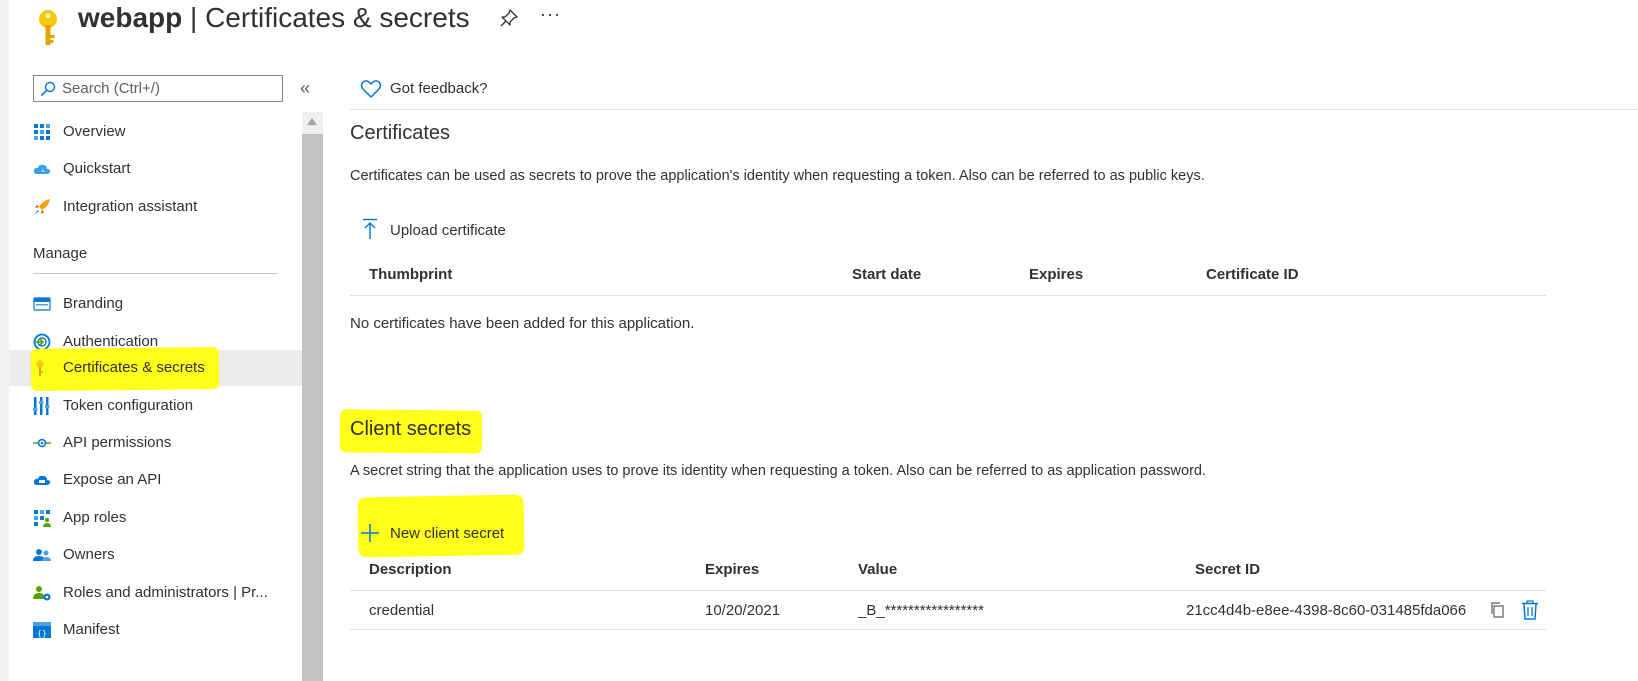 This screenshot has width=1638, height=681. What do you see at coordinates (155, 273) in the screenshot?
I see `divider` at bounding box center [155, 273].